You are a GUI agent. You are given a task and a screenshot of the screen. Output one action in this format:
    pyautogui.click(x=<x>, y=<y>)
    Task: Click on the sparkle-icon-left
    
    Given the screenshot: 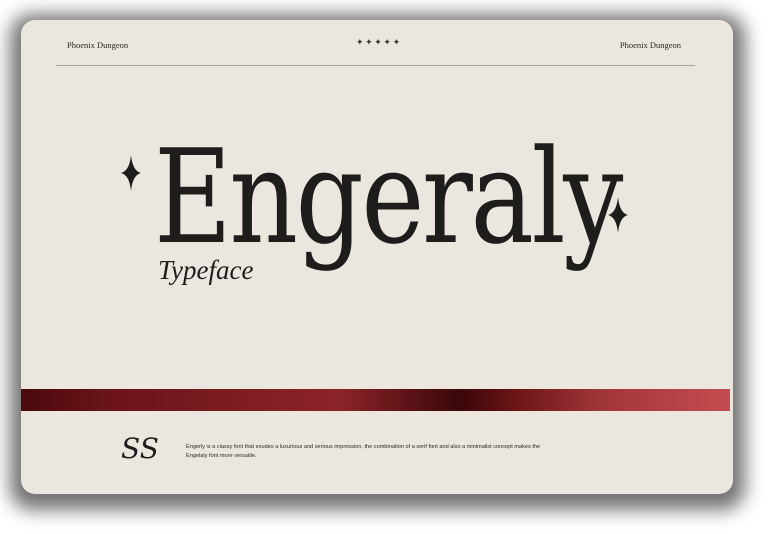 What is the action you would take?
    pyautogui.click(x=131, y=173)
    